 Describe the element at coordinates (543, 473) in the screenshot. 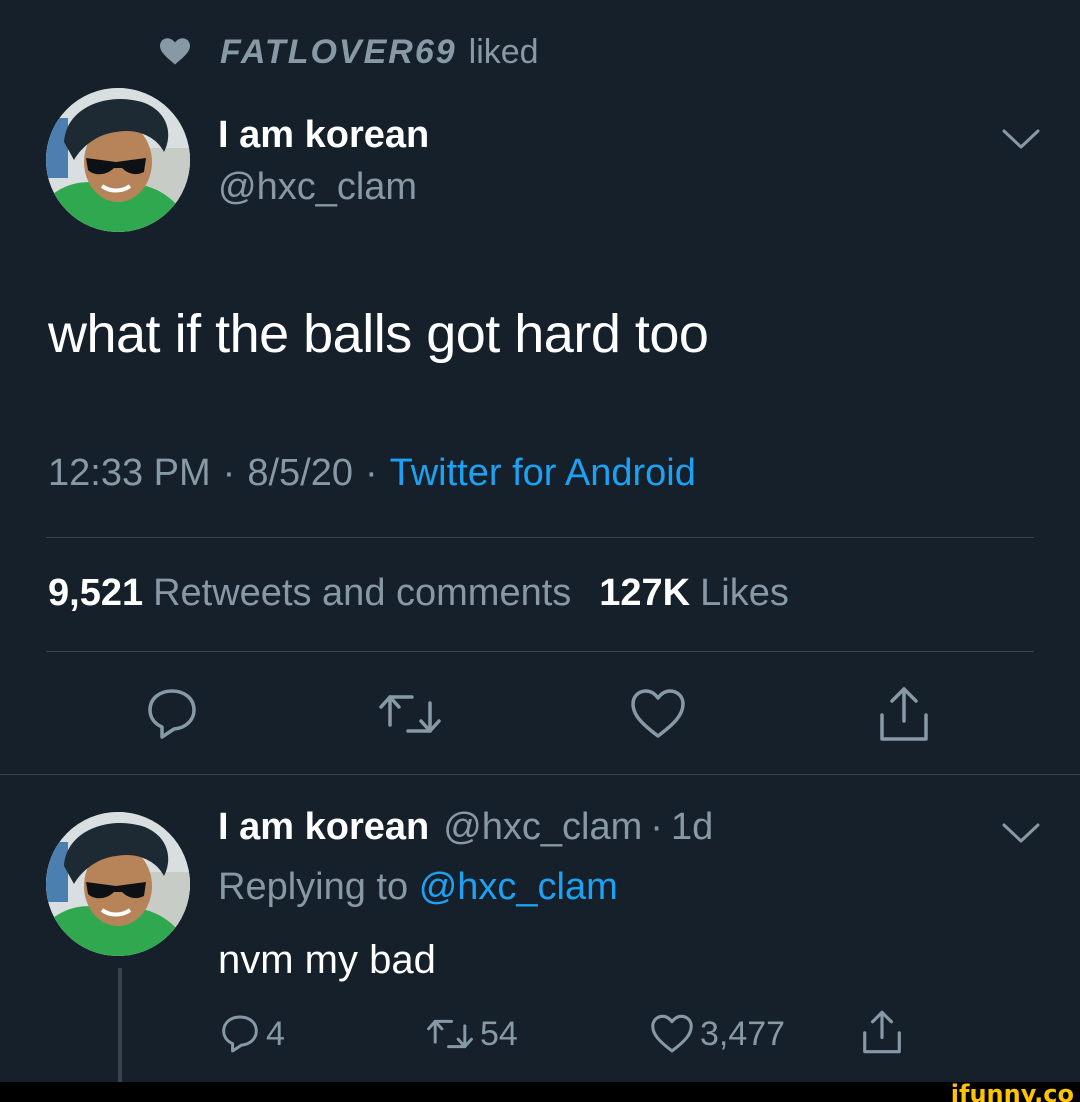

I see `tweet-source-link: Twitter for Android` at that location.